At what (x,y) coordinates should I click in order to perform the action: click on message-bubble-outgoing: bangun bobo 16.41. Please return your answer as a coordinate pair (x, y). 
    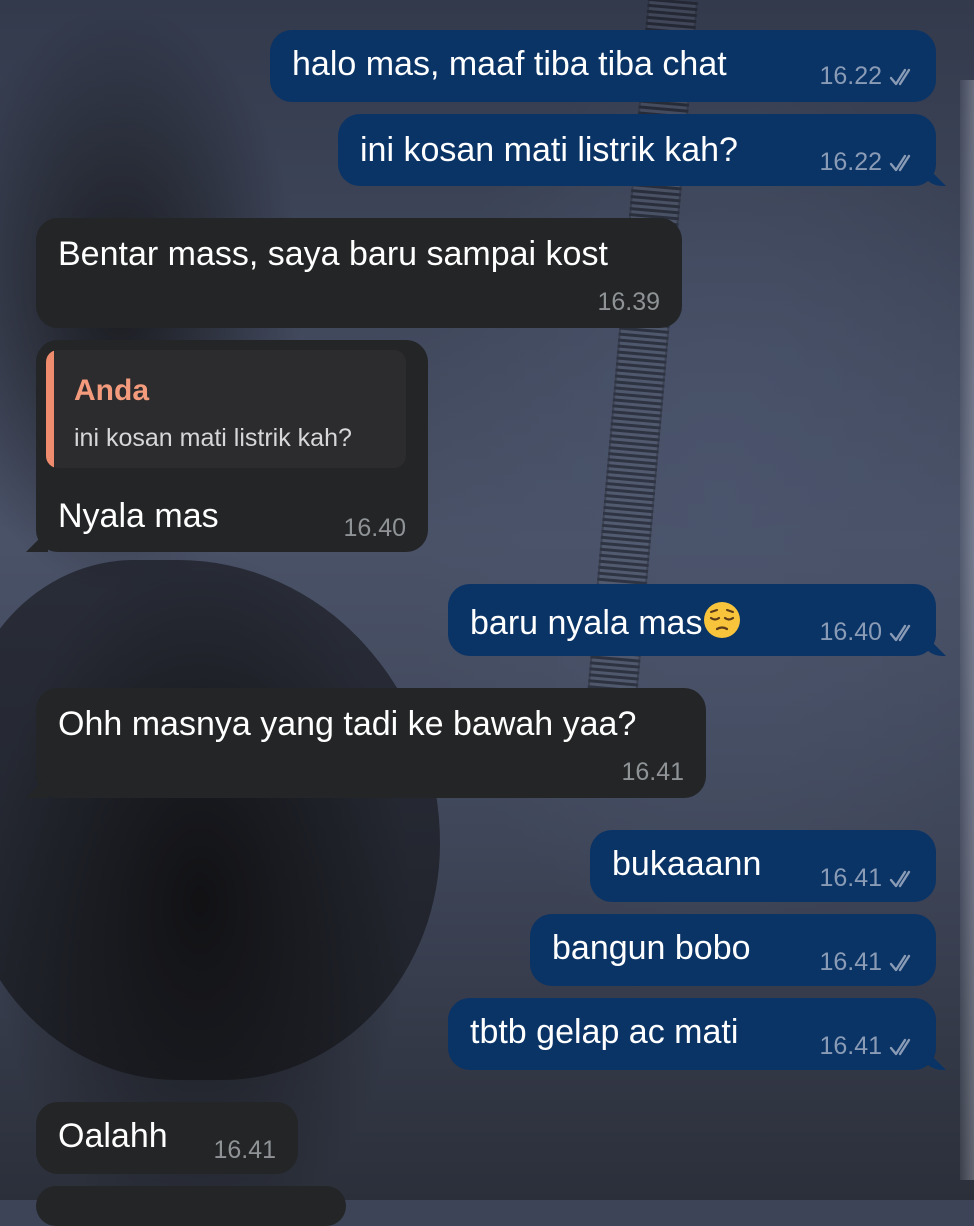
    Looking at the image, I should click on (733, 950).